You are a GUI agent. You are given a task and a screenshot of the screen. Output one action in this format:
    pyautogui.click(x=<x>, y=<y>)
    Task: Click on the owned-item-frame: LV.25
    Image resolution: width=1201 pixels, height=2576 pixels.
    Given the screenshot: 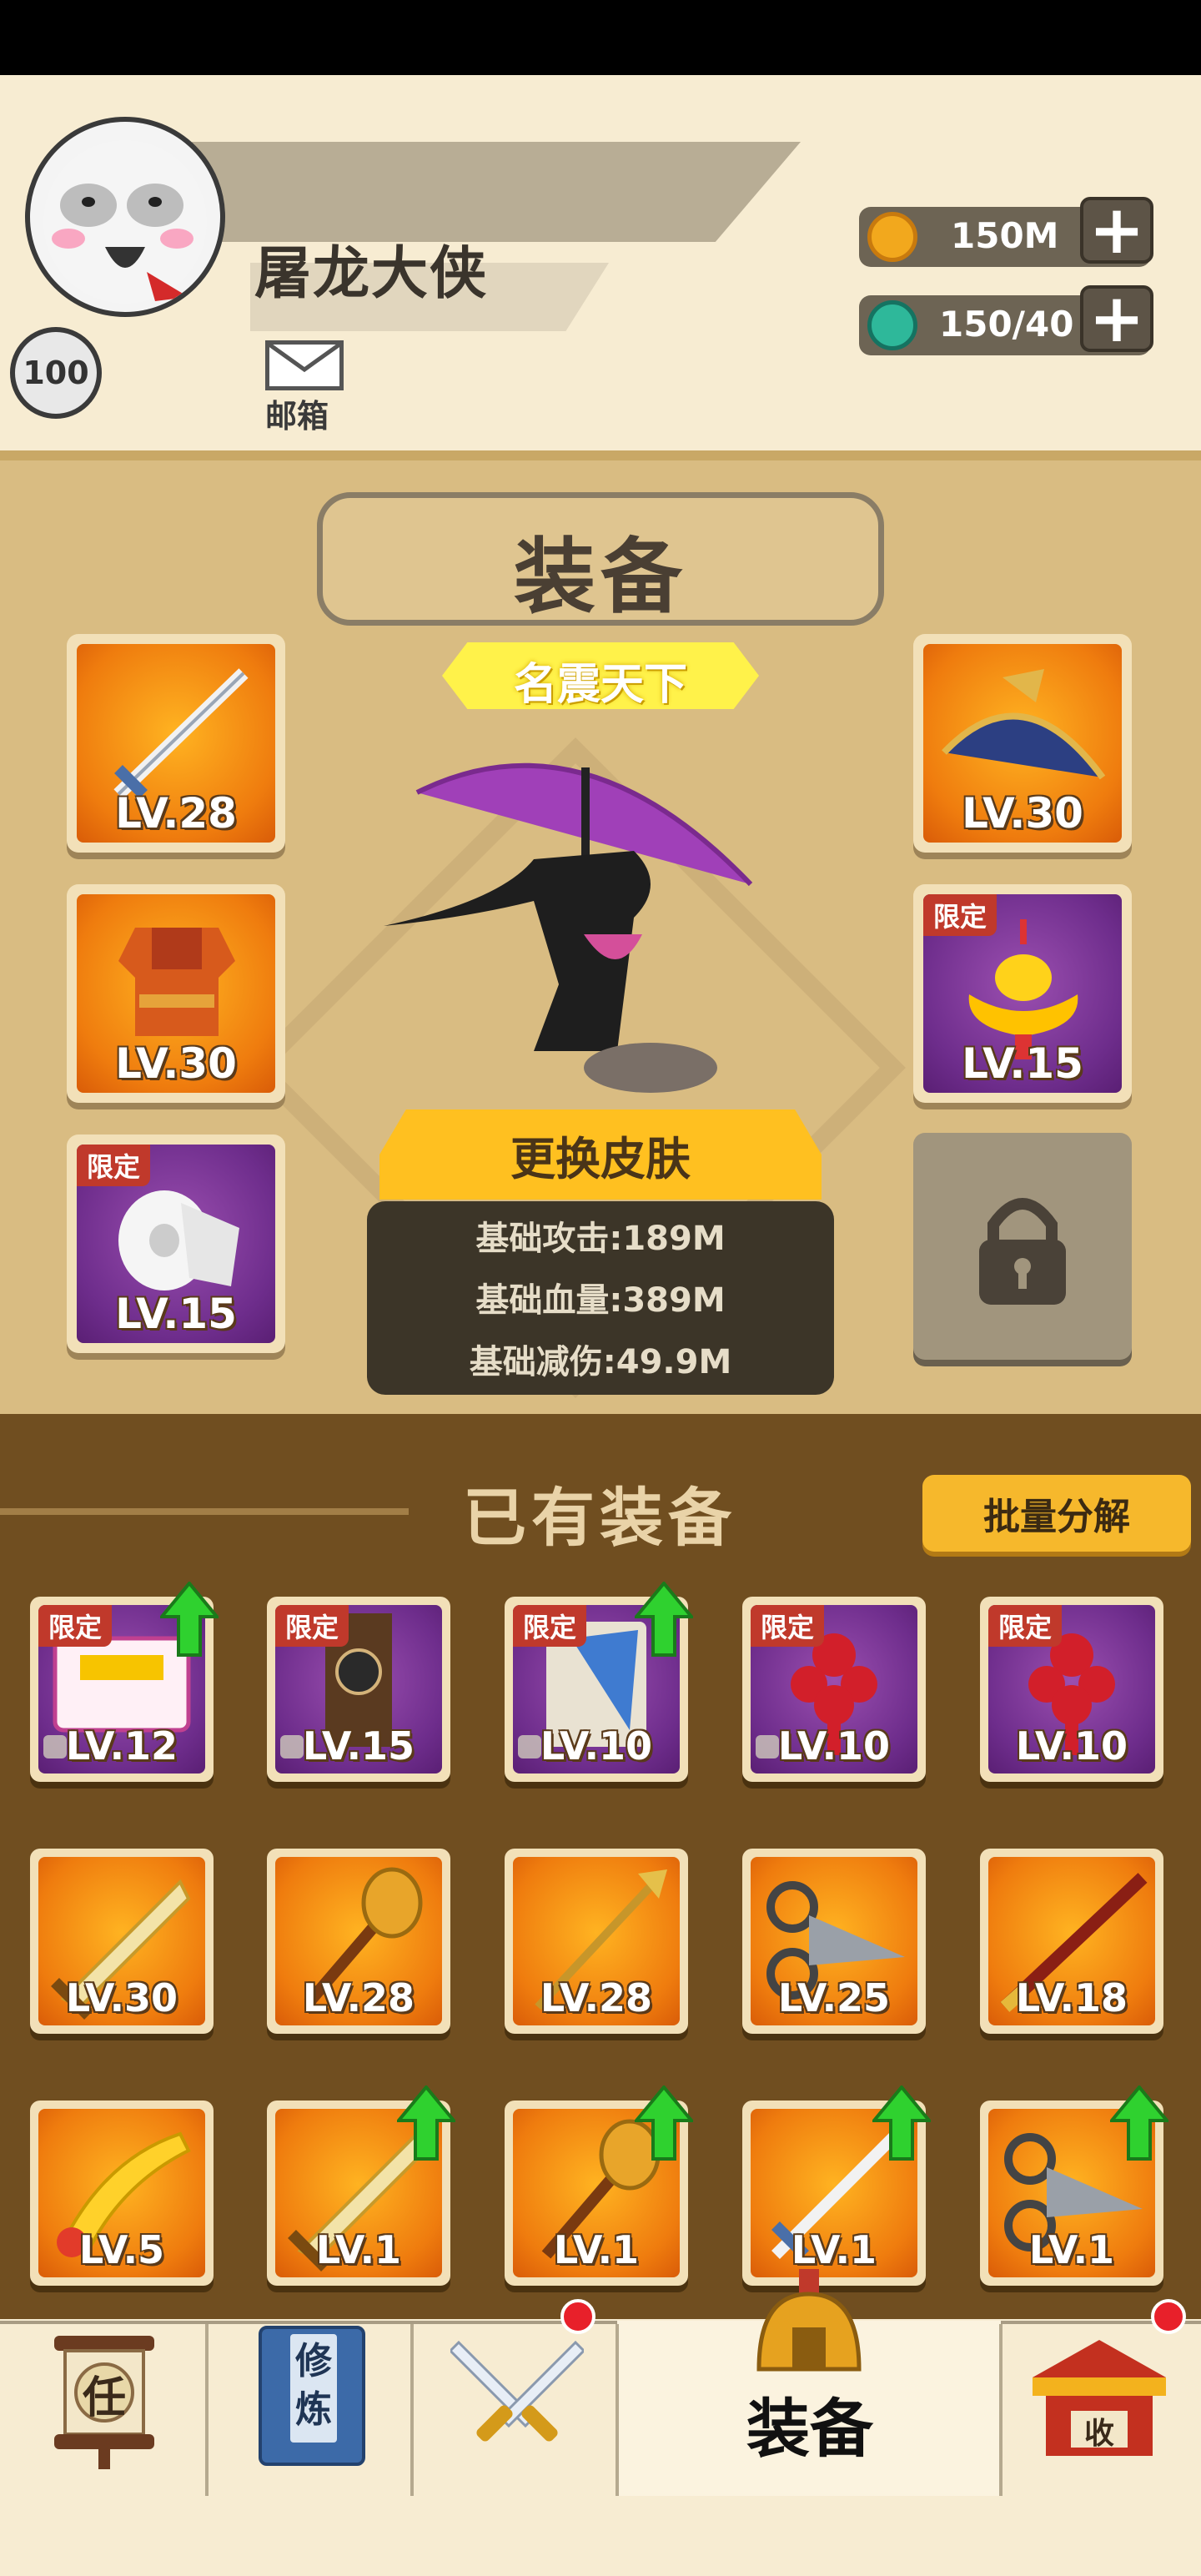 What is the action you would take?
    pyautogui.click(x=834, y=1941)
    